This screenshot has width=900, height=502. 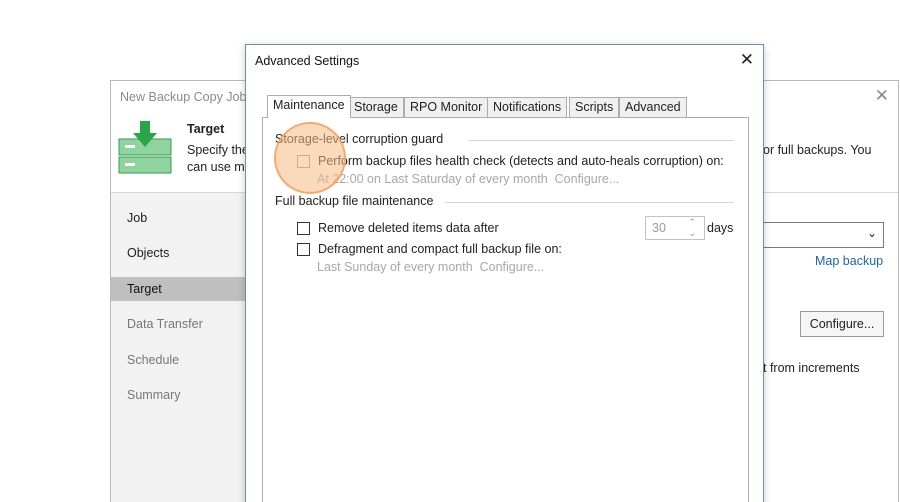 What do you see at coordinates (594, 107) in the screenshot?
I see `tab-scripts: Scripts` at bounding box center [594, 107].